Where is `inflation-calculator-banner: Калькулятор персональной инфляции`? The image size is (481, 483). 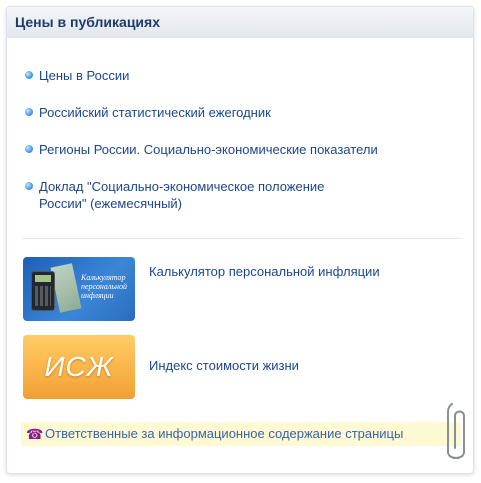
inflation-calculator-banner: Калькулятор персональной инфляции is located at coordinates (79, 289).